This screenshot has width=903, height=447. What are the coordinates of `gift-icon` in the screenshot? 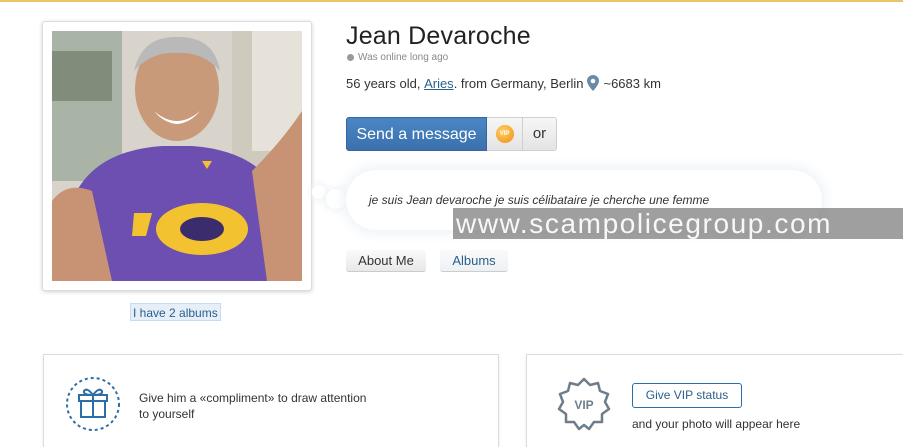 It's located at (93, 404).